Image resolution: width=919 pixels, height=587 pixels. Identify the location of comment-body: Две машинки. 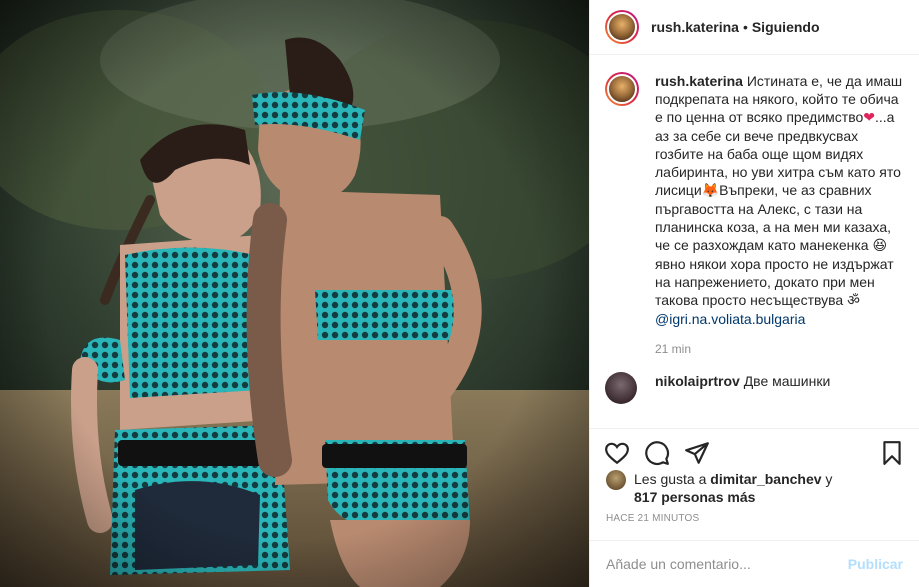
(787, 381).